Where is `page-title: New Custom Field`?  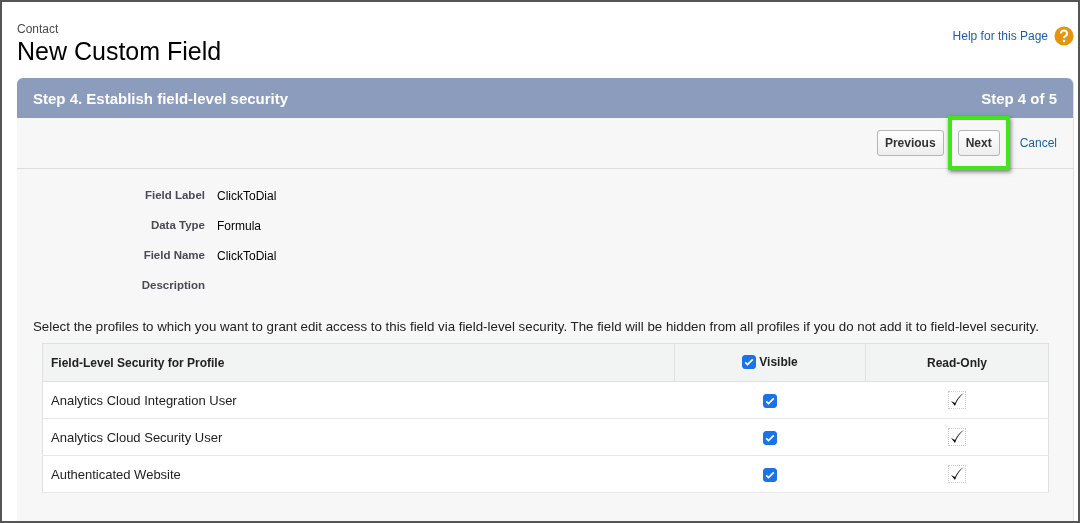
page-title: New Custom Field is located at coordinates (119, 51).